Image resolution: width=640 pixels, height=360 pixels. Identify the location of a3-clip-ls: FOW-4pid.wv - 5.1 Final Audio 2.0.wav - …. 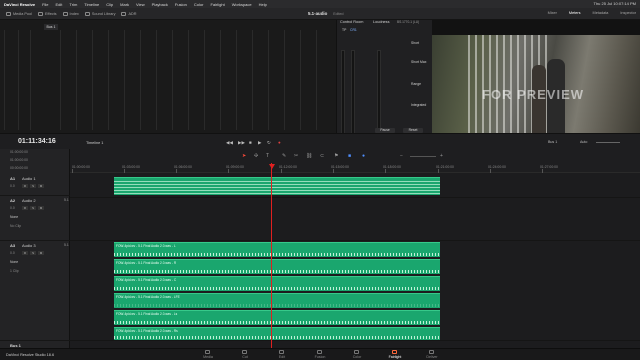
(277, 317).